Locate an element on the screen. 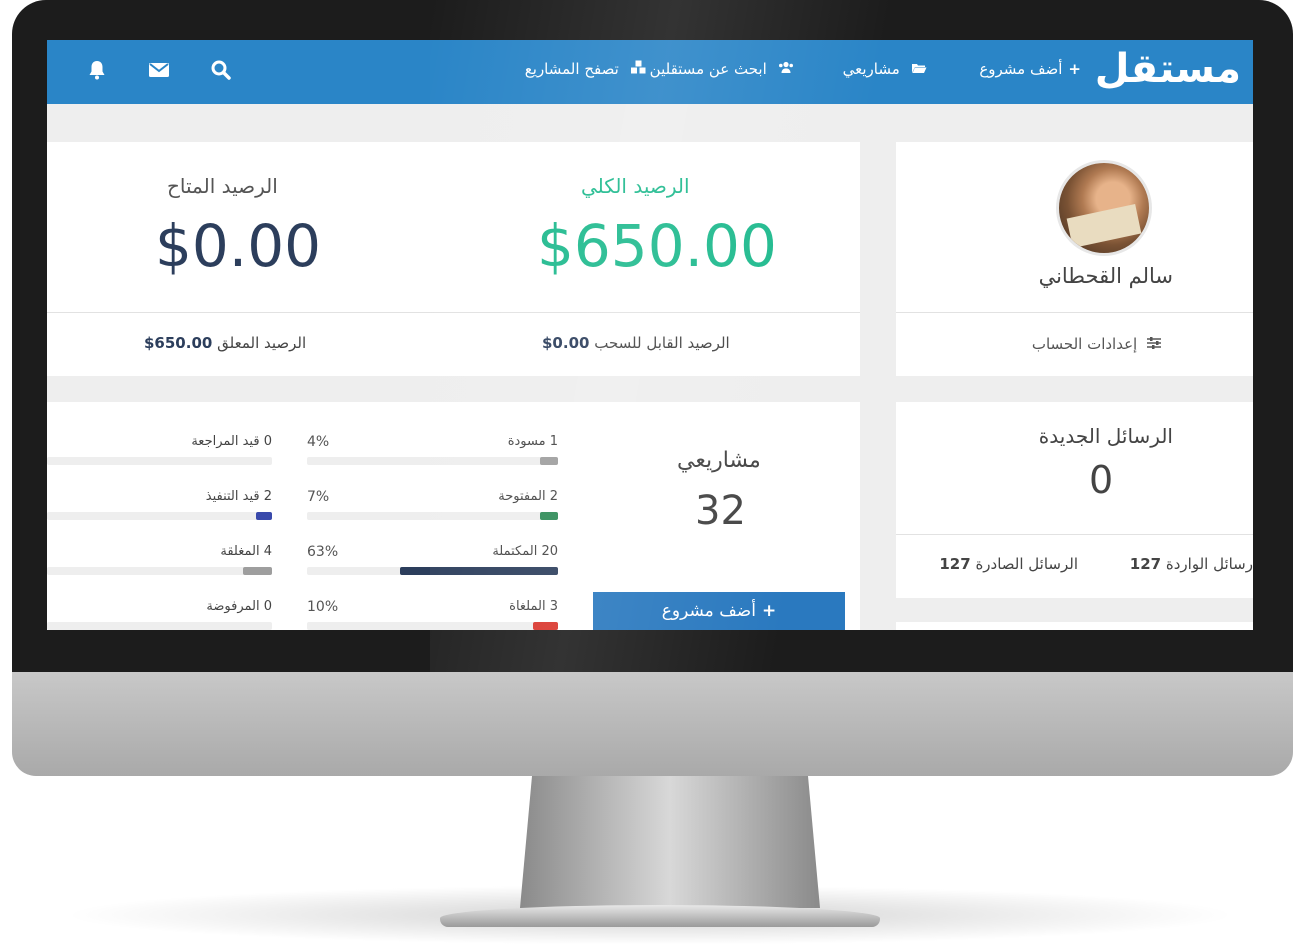 This screenshot has width=1293, height=945. nav-my-projects-label: مشاريعي is located at coordinates (871, 69).